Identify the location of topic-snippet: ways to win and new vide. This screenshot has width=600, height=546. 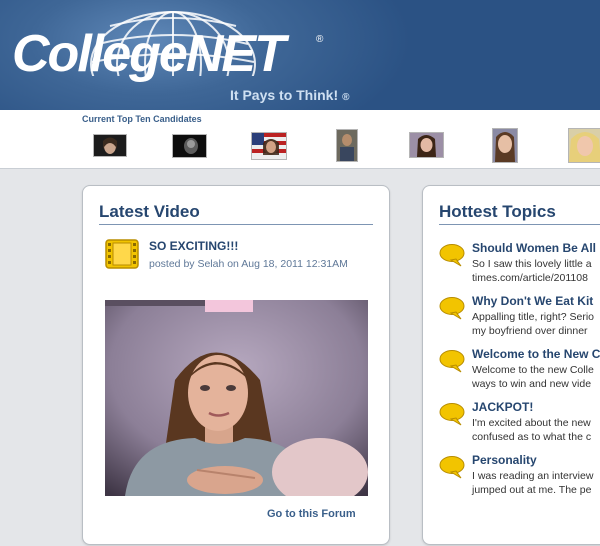
(532, 384).